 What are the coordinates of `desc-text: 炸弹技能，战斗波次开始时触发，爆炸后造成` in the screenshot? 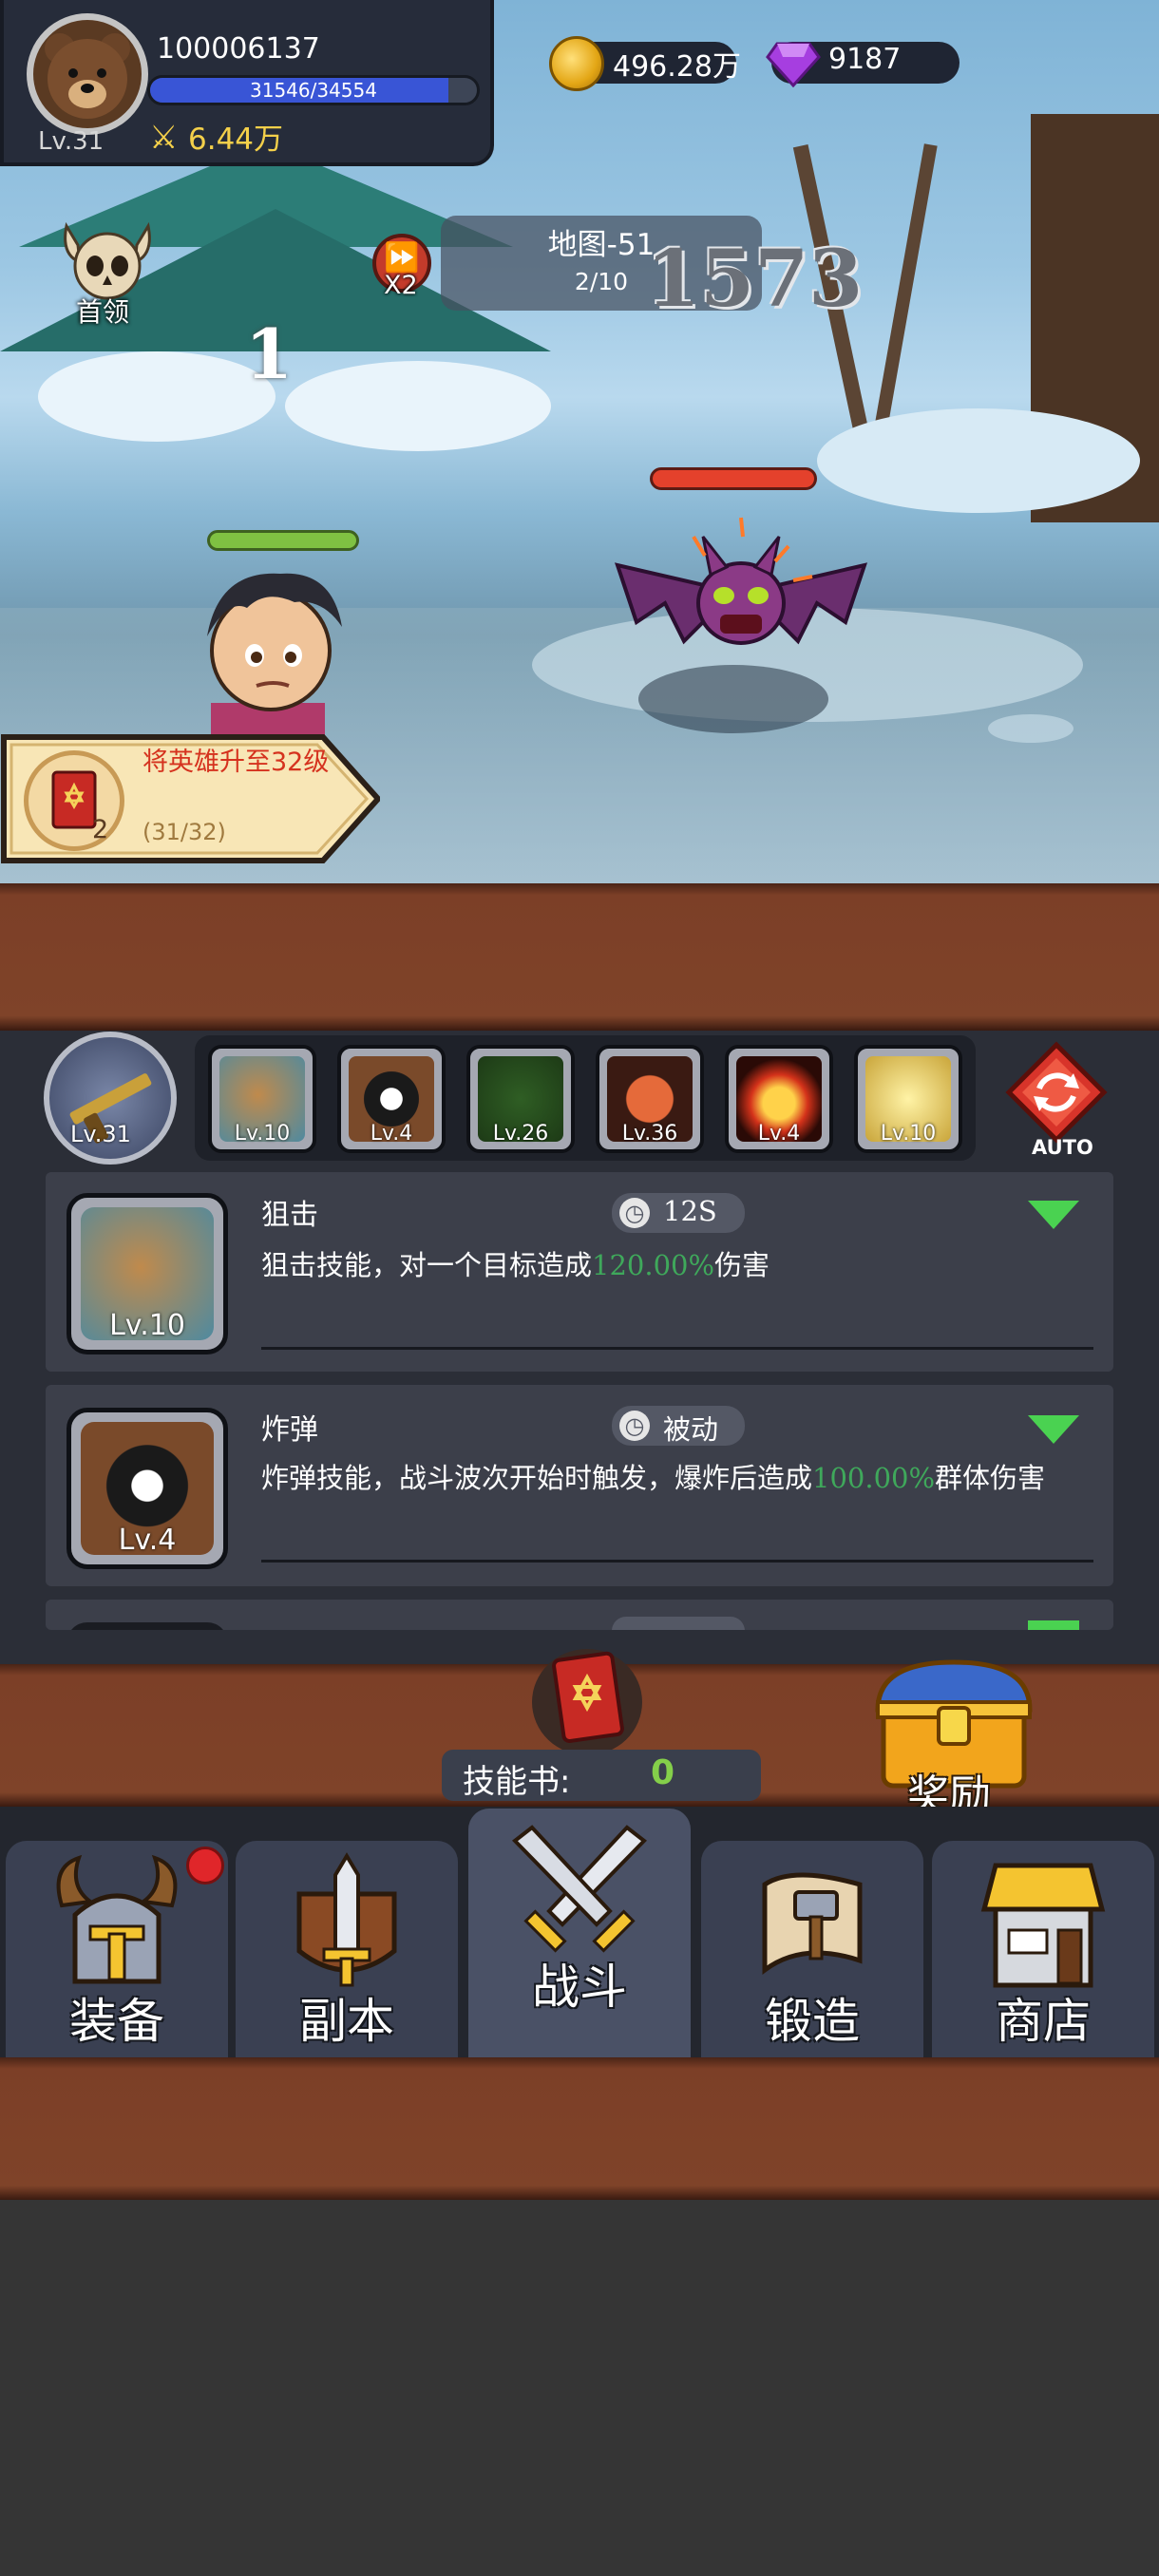 It's located at (537, 1478).